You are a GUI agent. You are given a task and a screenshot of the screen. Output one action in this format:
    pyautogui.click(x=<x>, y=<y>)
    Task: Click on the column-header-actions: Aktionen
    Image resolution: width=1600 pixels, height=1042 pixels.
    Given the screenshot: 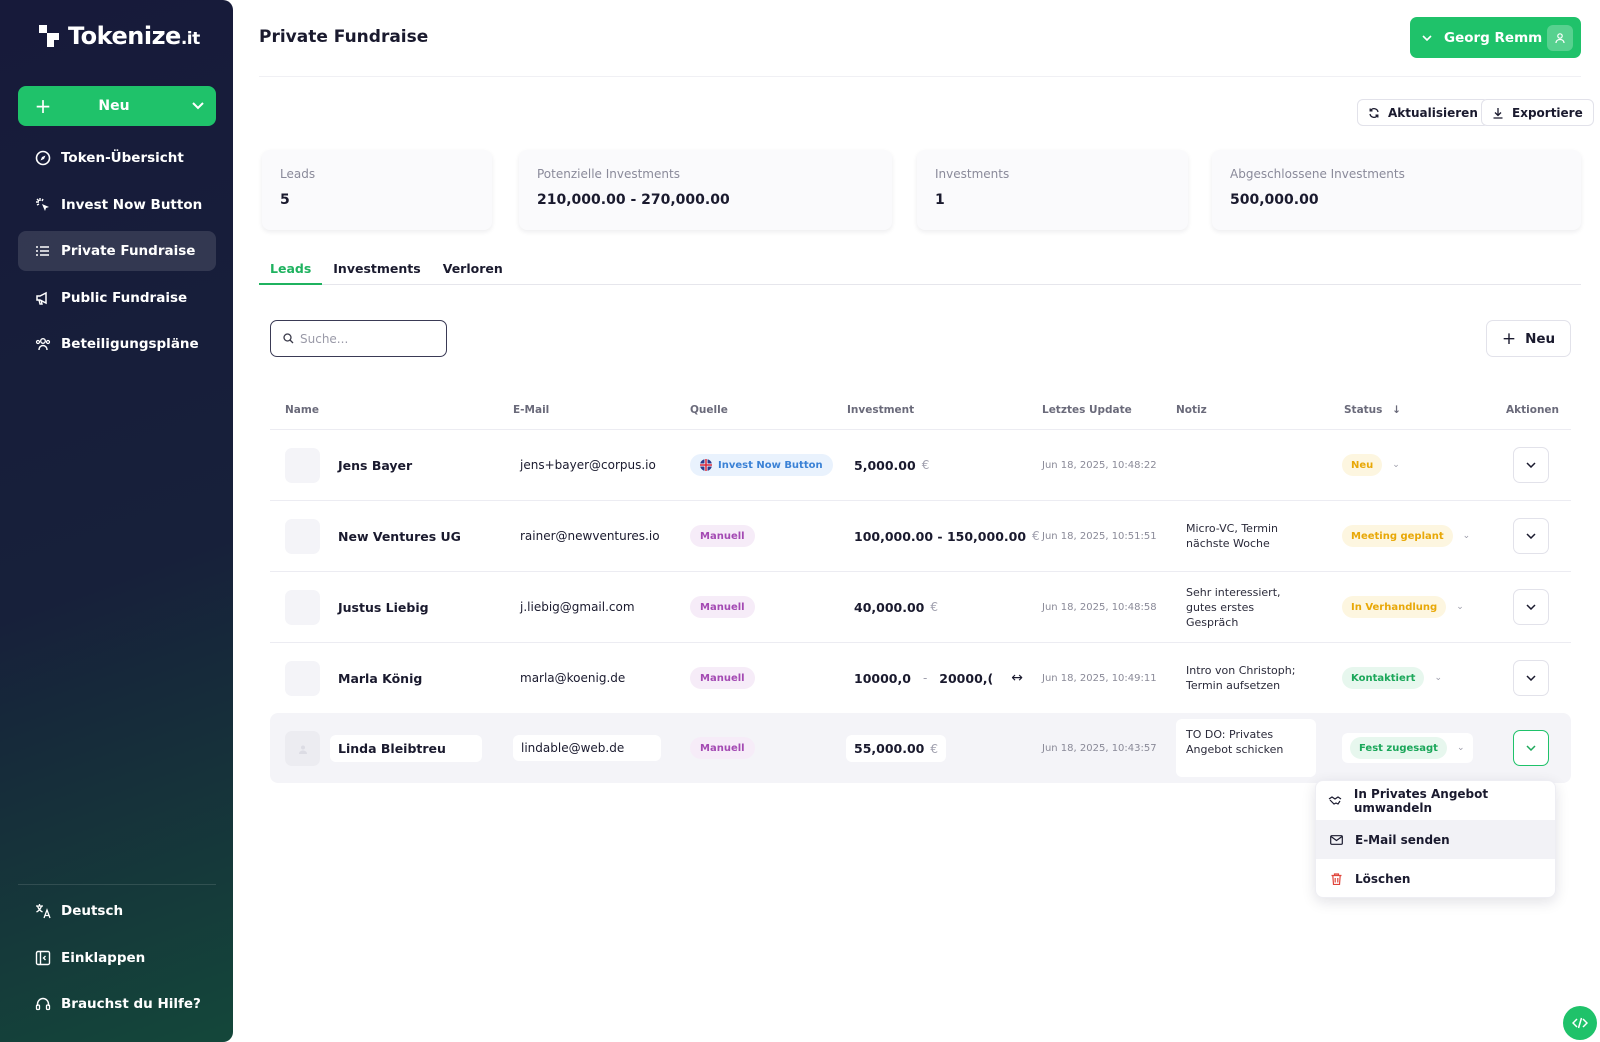 What is the action you would take?
    pyautogui.click(x=1533, y=410)
    